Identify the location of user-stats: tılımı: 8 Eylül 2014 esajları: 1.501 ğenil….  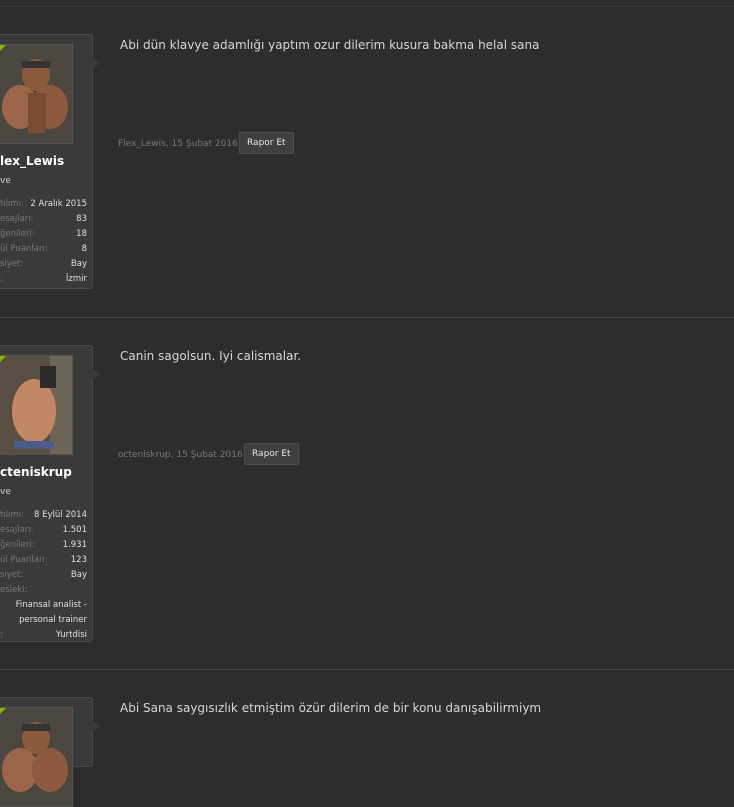
(43, 575).